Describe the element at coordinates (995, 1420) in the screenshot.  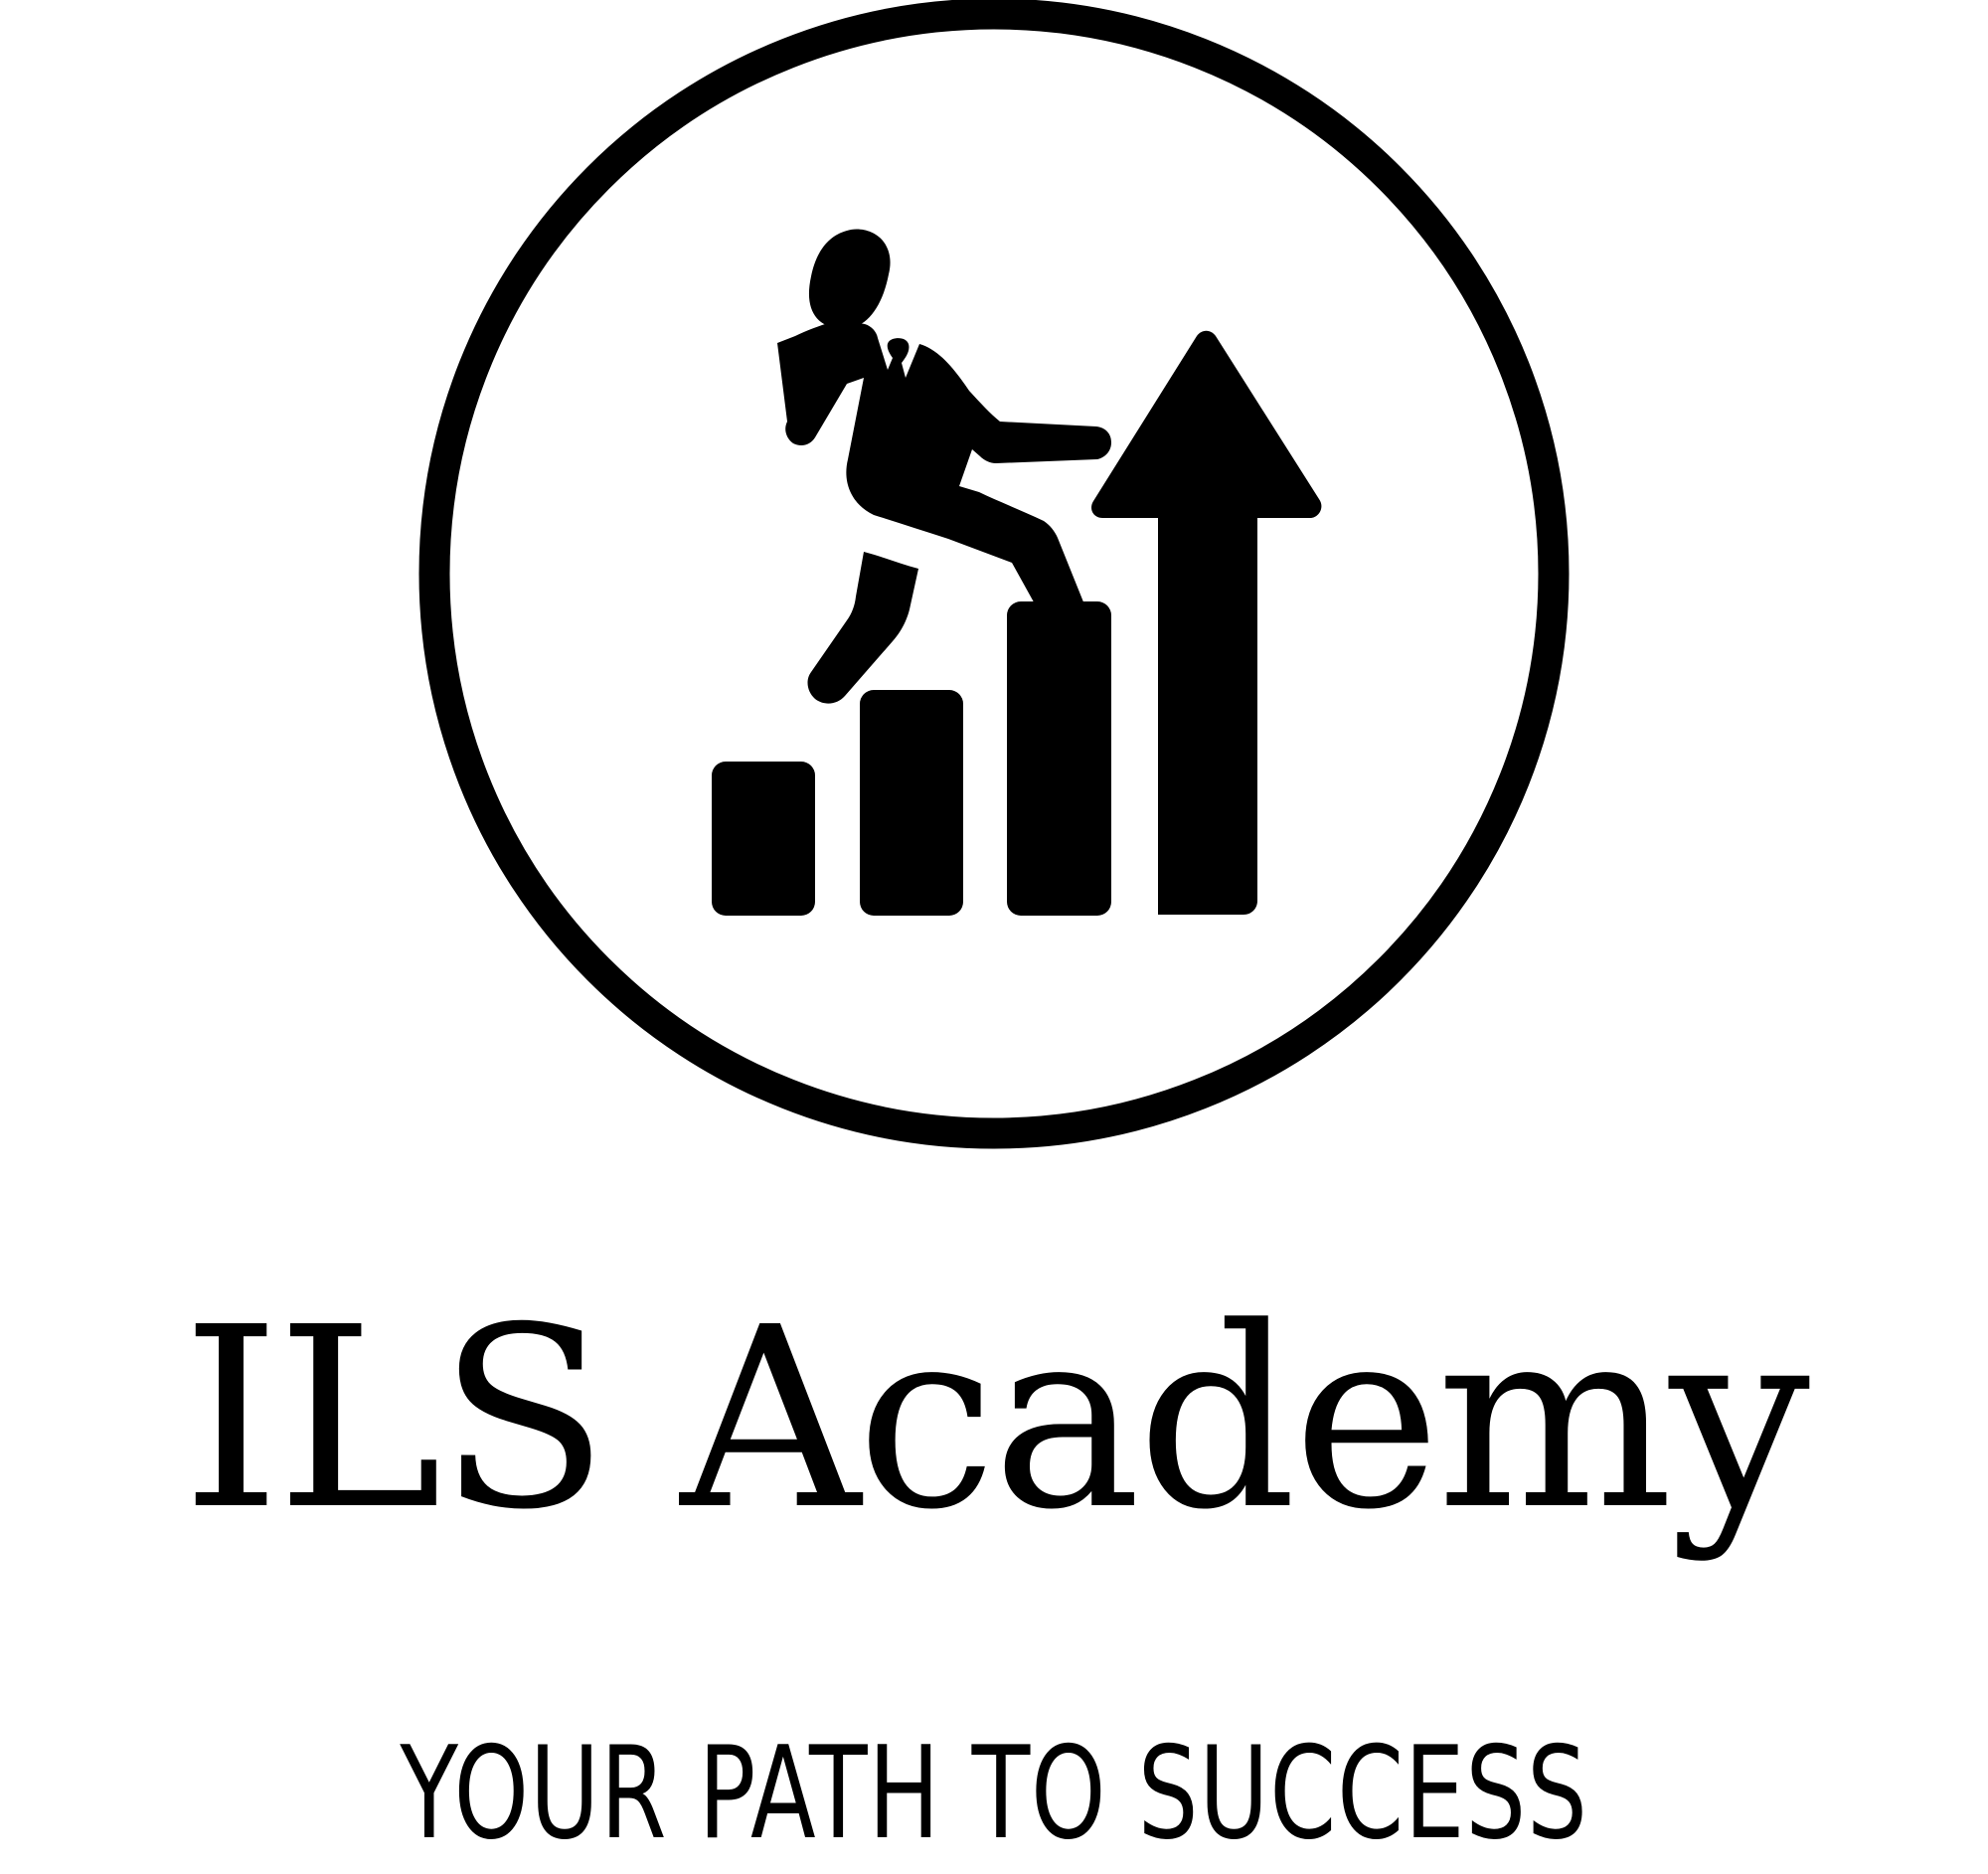
I see `brand-name: ILS Academy` at that location.